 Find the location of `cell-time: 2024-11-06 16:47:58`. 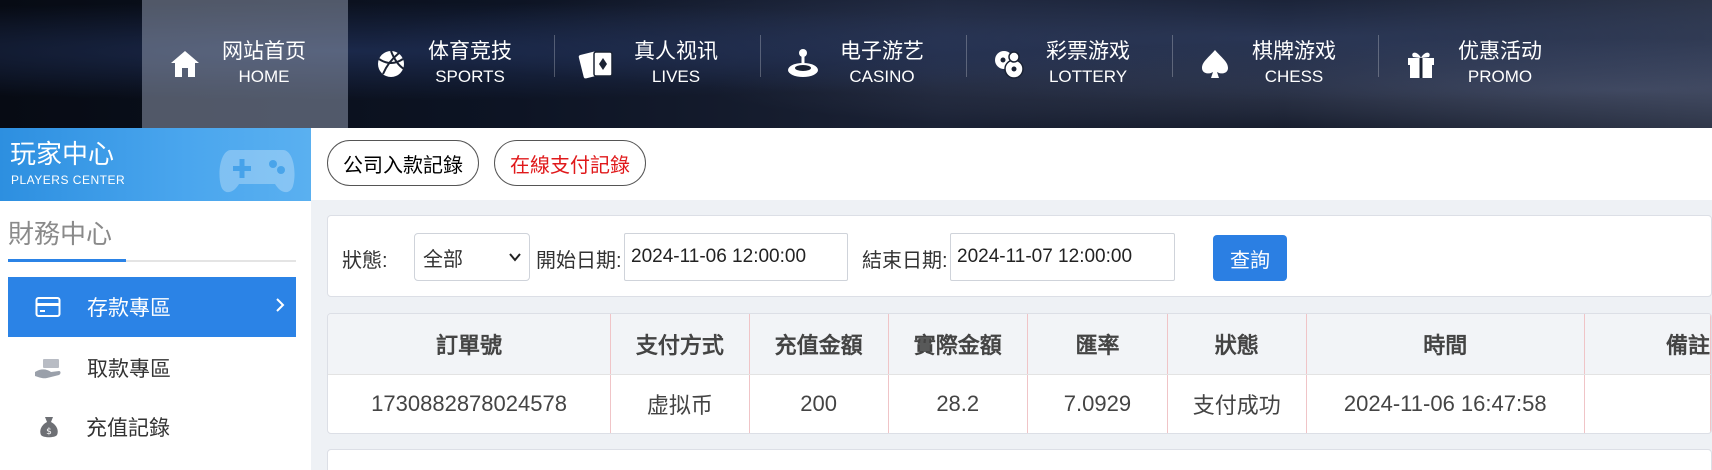

cell-time: 2024-11-06 16:47:58 is located at coordinates (1445, 403).